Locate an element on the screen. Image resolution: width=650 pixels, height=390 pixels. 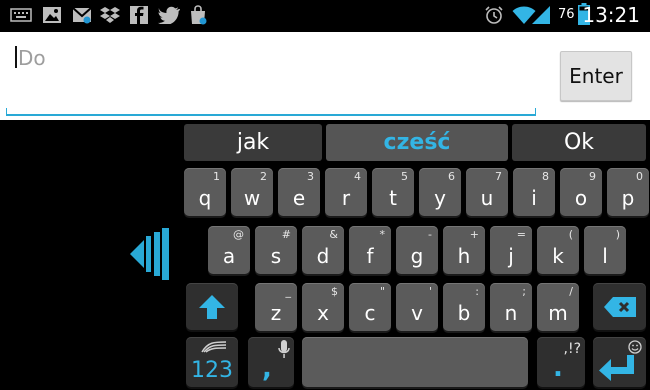
numbers-key: 123 is located at coordinates (212, 362).